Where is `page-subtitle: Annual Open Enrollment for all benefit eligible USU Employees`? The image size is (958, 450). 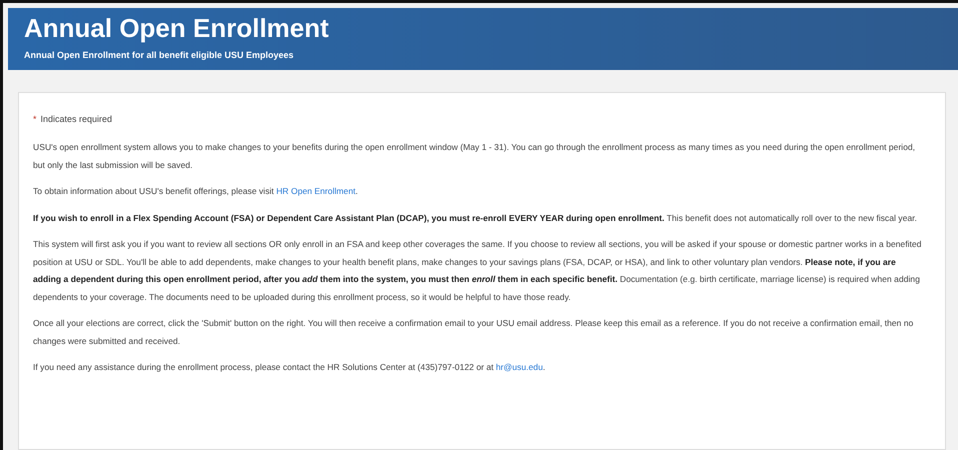
page-subtitle: Annual Open Enrollment for all benefit eligible USU Employees is located at coordinates (159, 55).